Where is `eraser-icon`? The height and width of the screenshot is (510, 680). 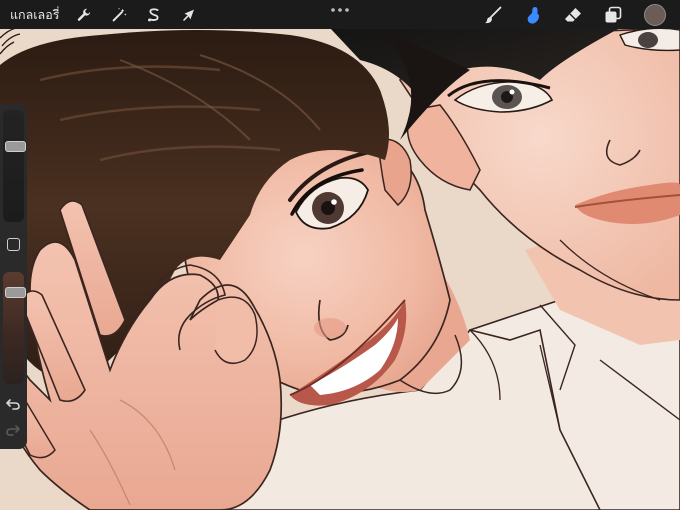 eraser-icon is located at coordinates (573, 15).